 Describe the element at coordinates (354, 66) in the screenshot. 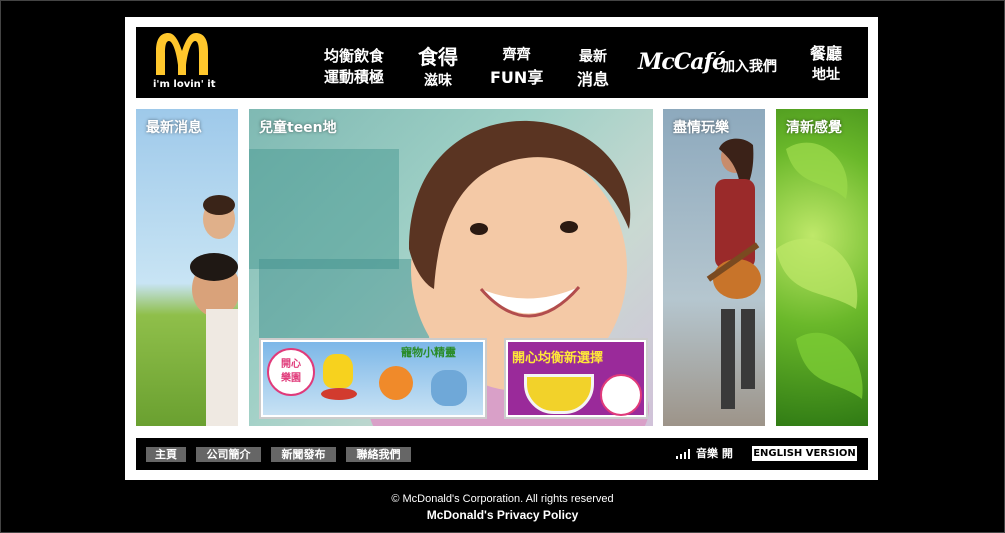

I see `nav-balanced-diet: 均衡飲食 運動積極` at that location.